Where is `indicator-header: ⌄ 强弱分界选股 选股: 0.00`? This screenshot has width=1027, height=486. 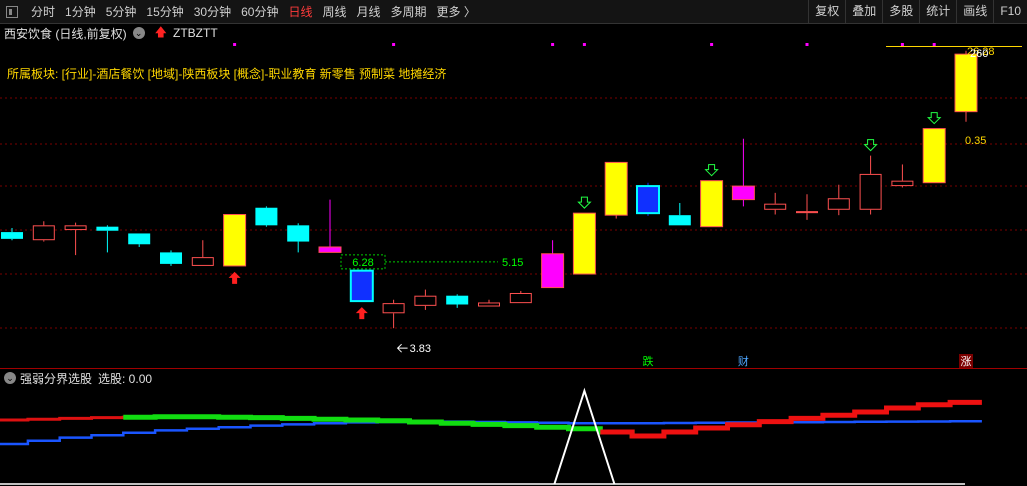 indicator-header: ⌄ 强弱分界选股 选股: 0.00 is located at coordinates (78, 378).